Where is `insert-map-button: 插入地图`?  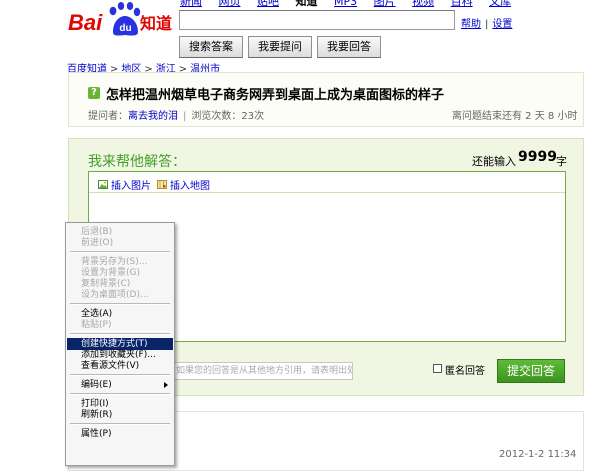 insert-map-button: 插入地图 is located at coordinates (183, 184).